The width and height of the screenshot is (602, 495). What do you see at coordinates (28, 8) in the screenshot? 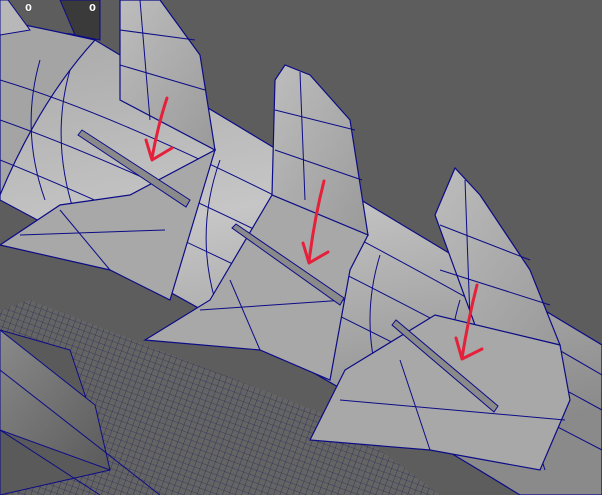
I see `hud-left-readout: 0` at bounding box center [28, 8].